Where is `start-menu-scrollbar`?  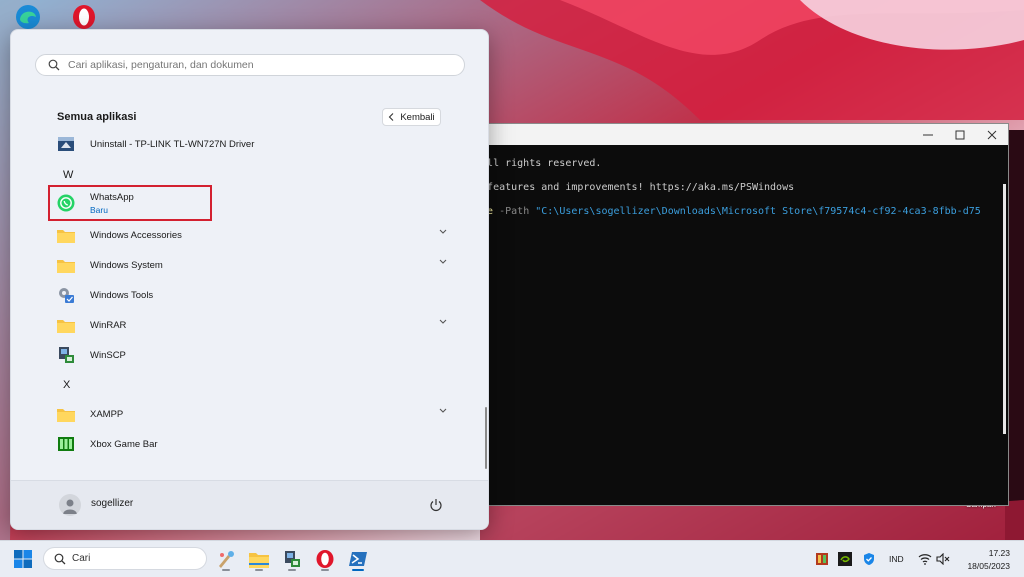 start-menu-scrollbar is located at coordinates (486, 438).